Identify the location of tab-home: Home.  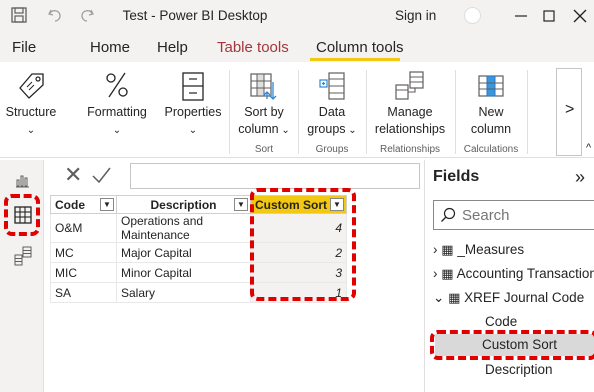
(110, 47).